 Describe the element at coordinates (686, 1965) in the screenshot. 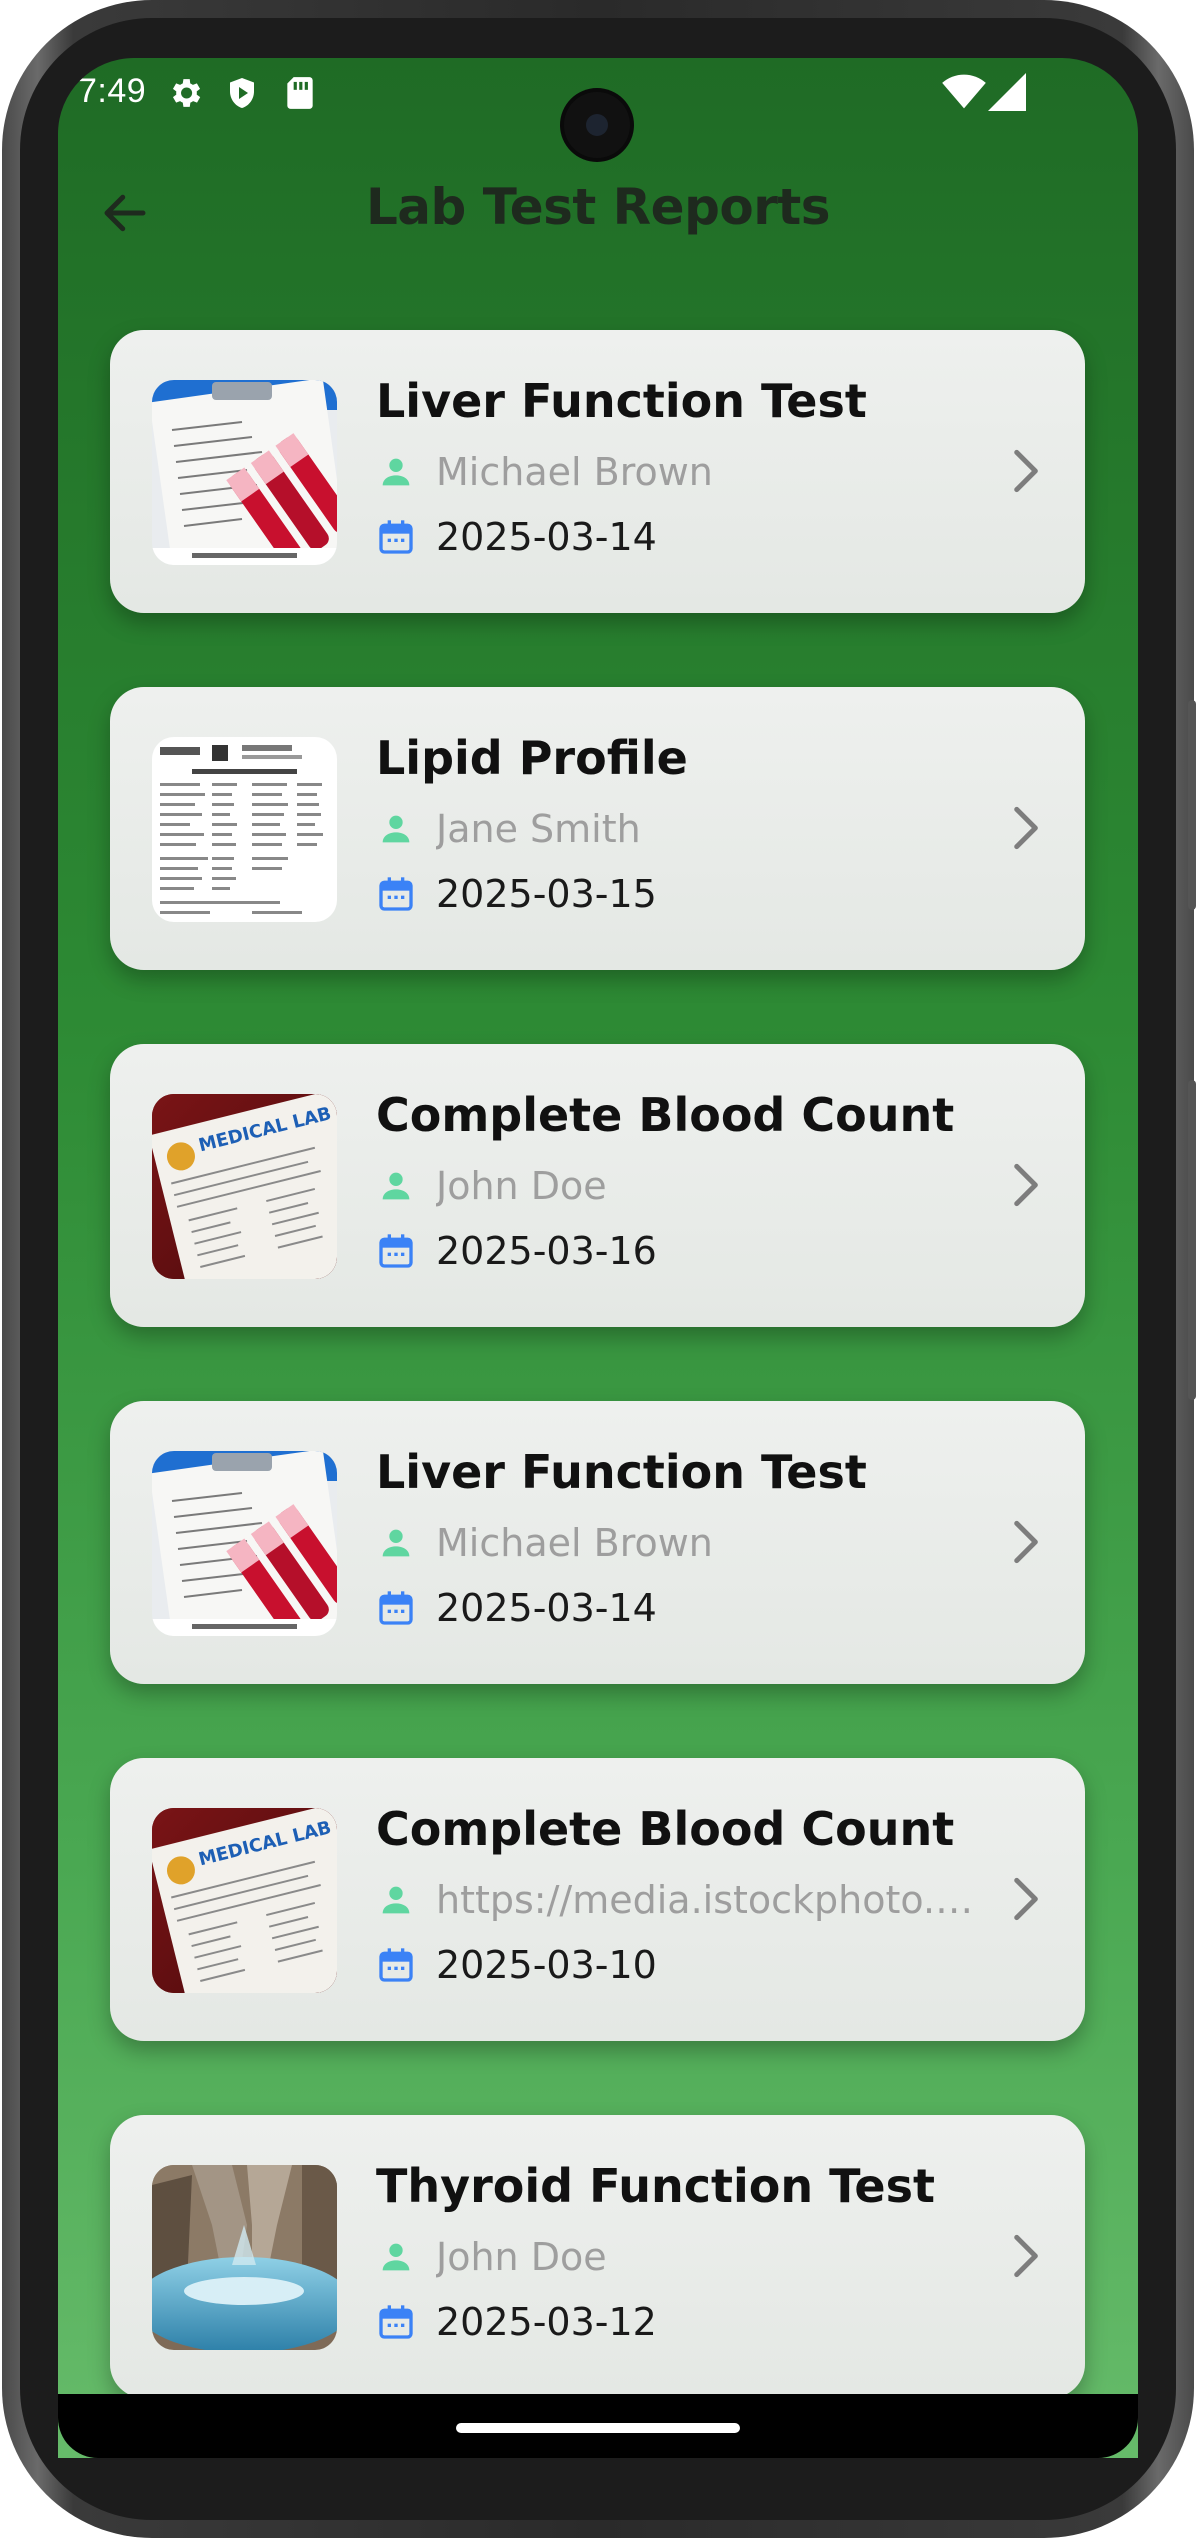

I see `date-row: 2025-03-10` at that location.